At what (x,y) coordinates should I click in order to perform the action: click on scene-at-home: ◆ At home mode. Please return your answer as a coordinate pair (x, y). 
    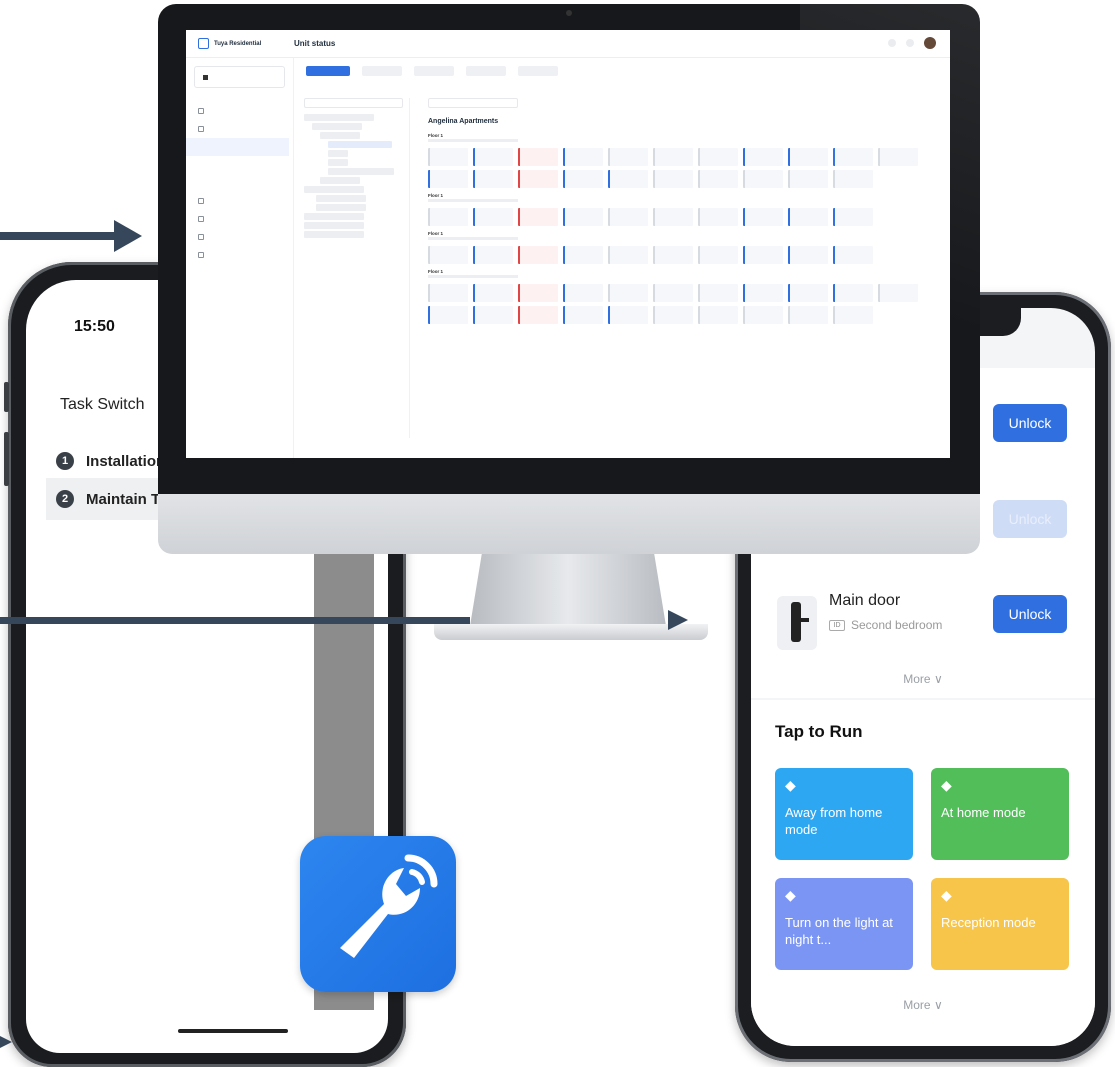
    Looking at the image, I should click on (1000, 814).